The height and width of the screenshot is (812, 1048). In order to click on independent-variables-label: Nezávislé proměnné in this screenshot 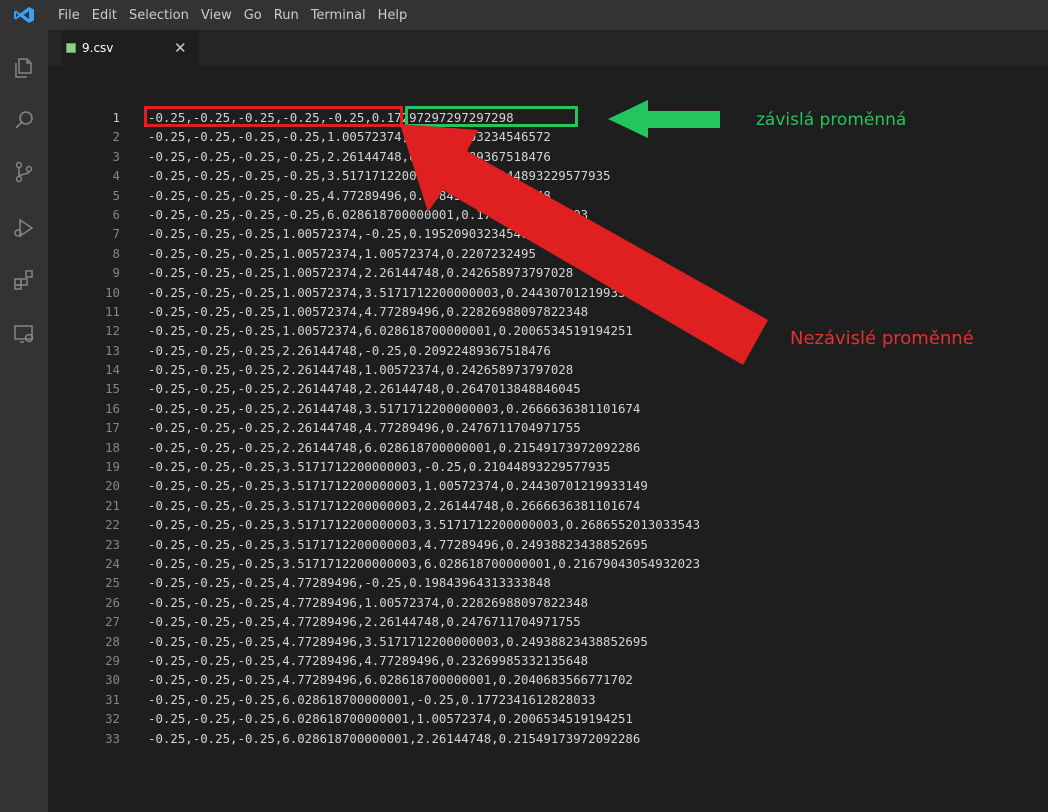, I will do `click(882, 338)`.